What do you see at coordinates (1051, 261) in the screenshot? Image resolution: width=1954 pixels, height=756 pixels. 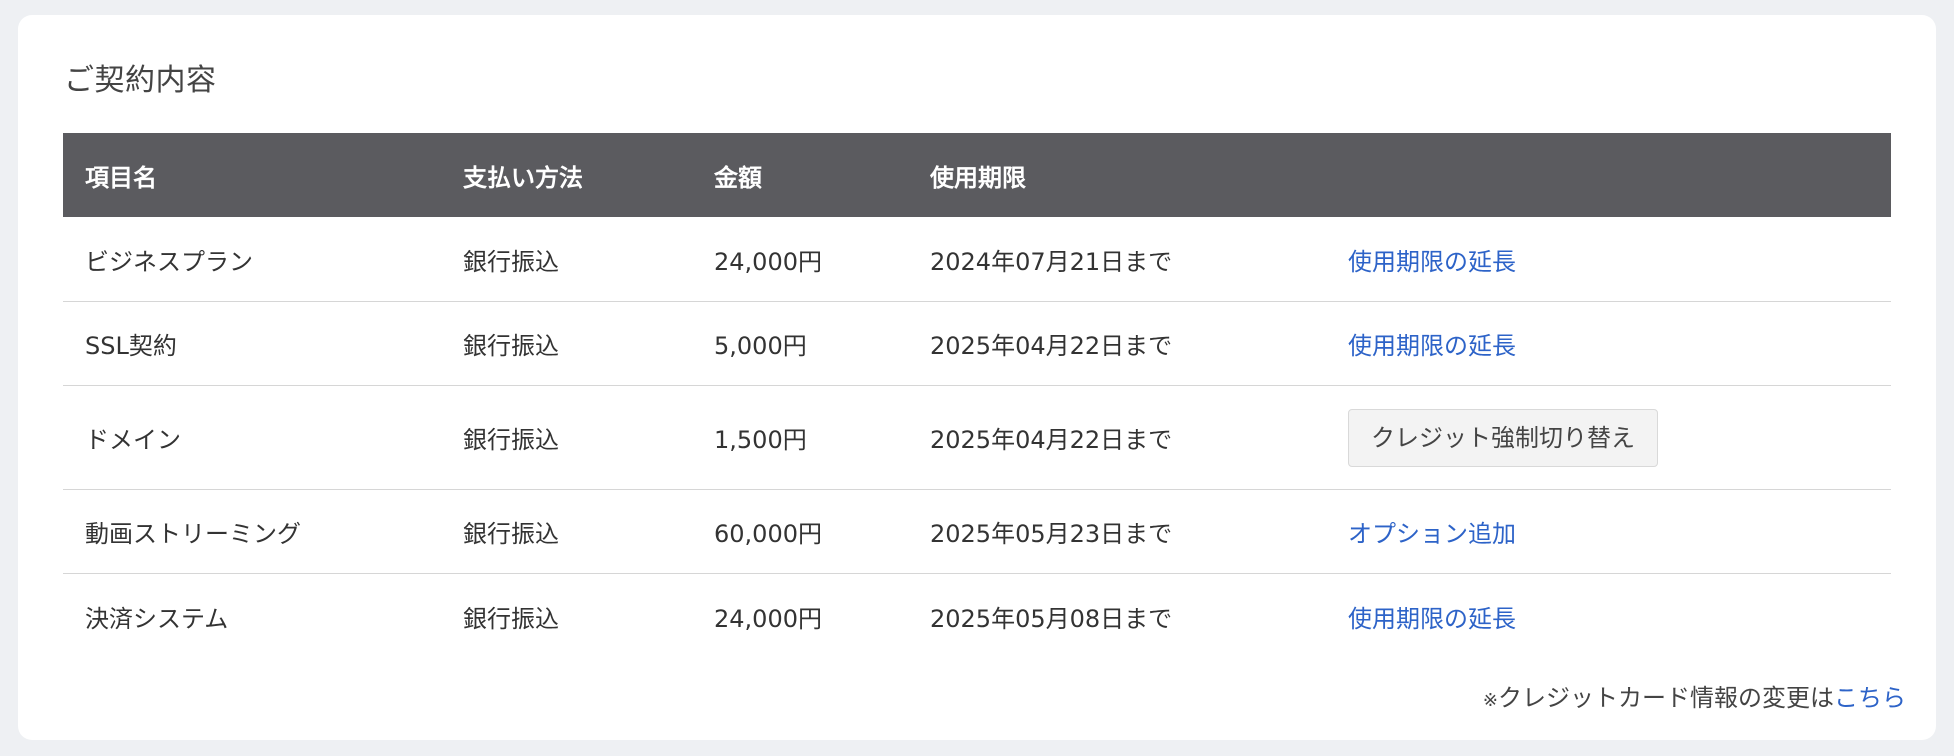 I see `cell-expiry: 2024年07月21日まで` at bounding box center [1051, 261].